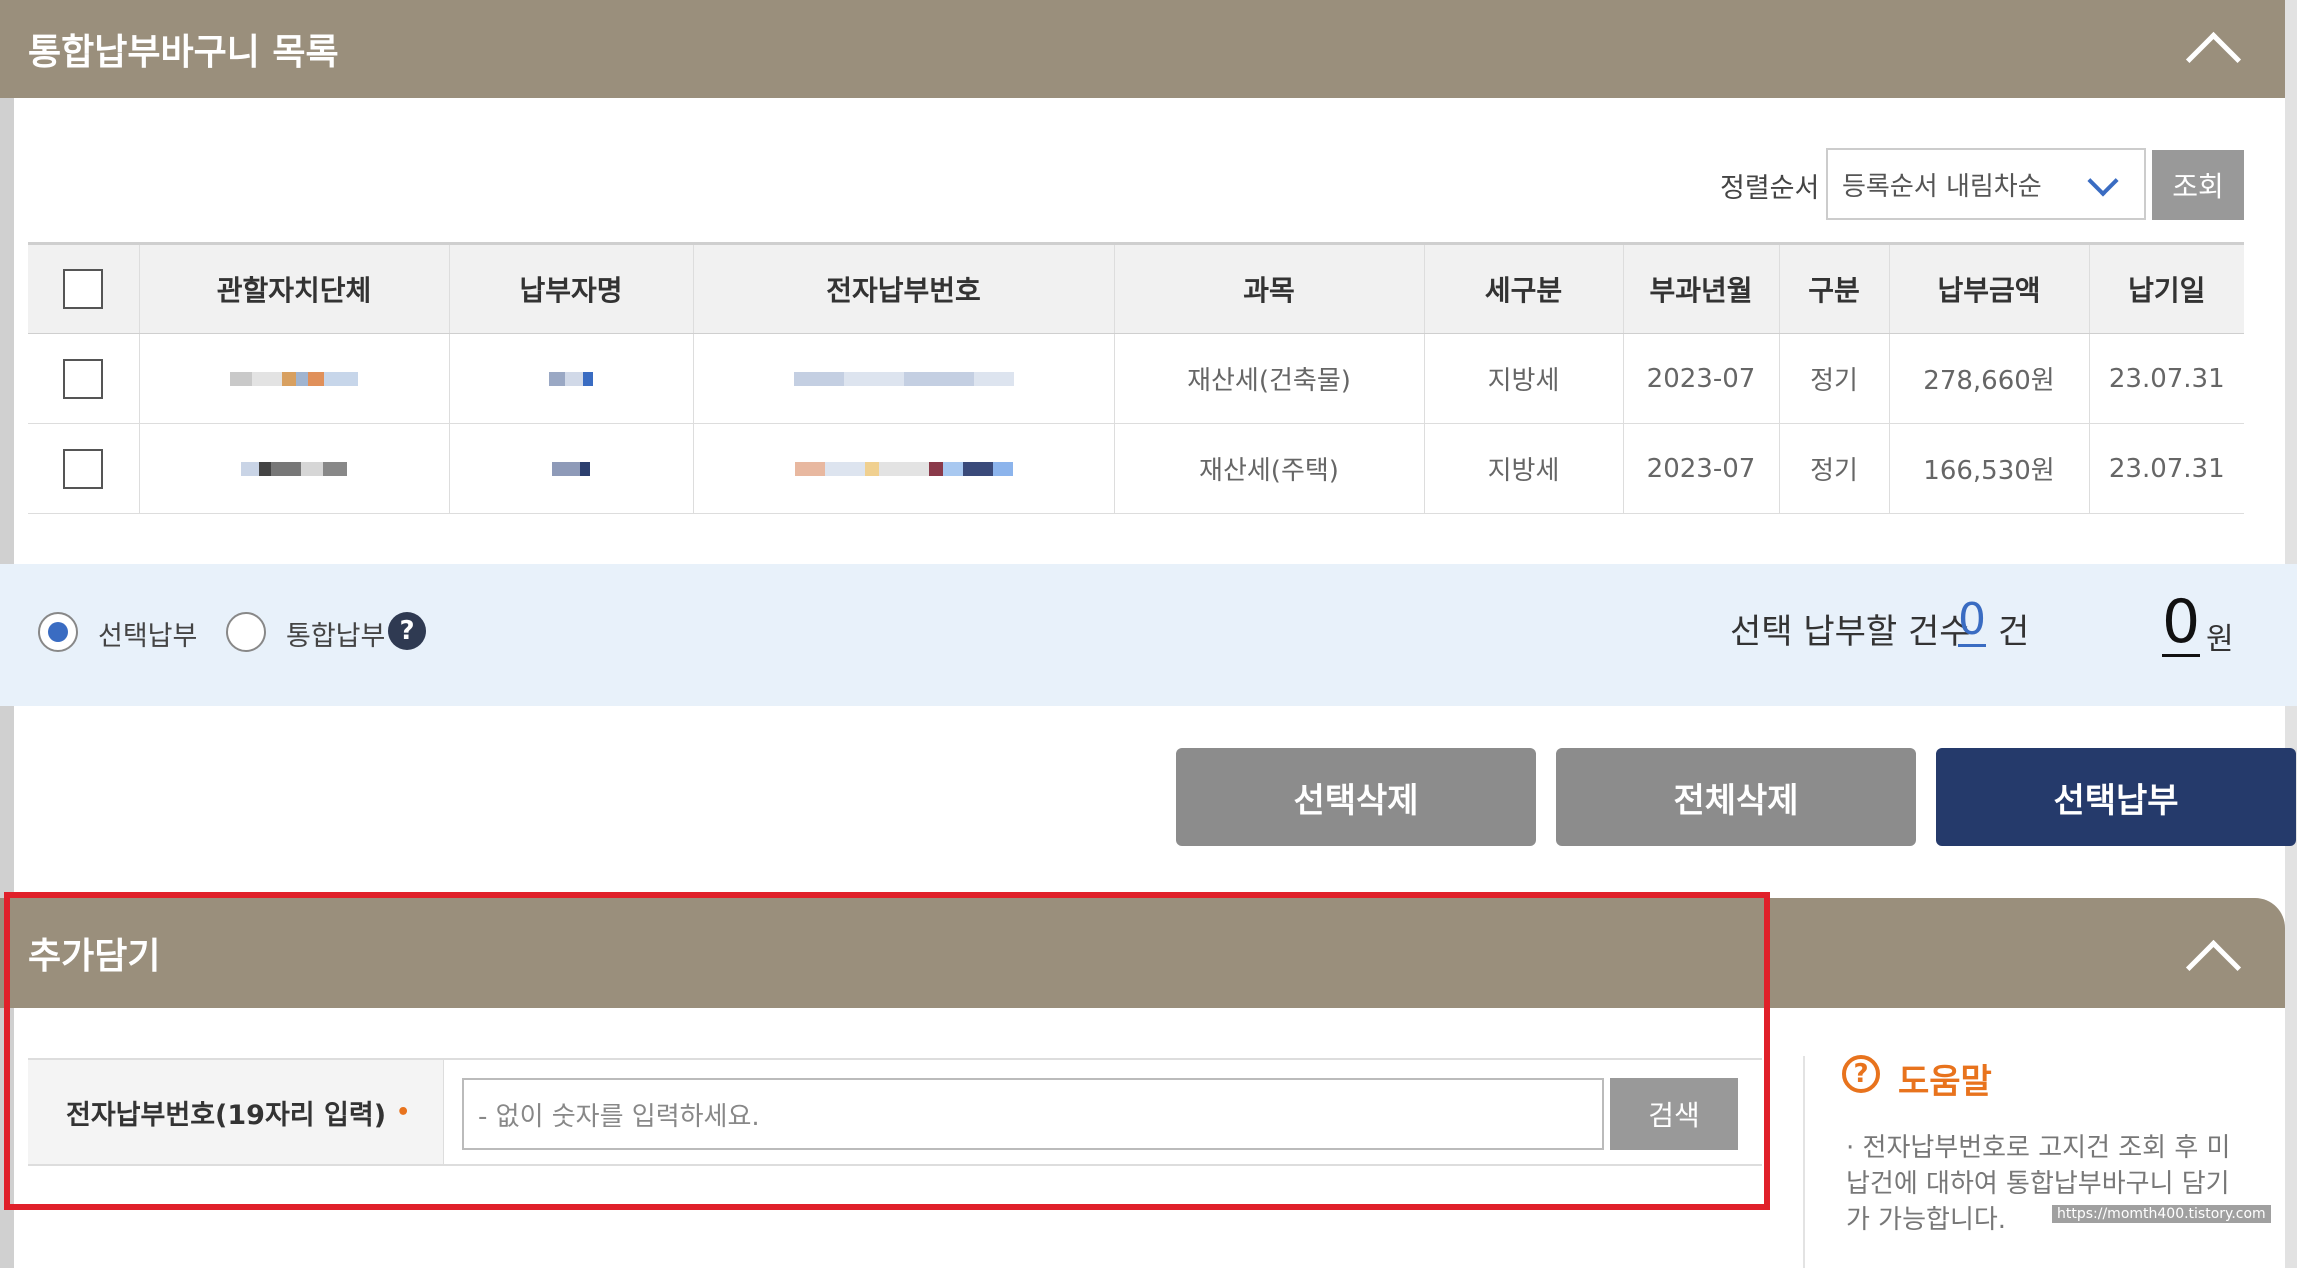 This screenshot has width=2297, height=1268. Describe the element at coordinates (1269, 288) in the screenshot. I see `col-header-subject: 과목` at that location.